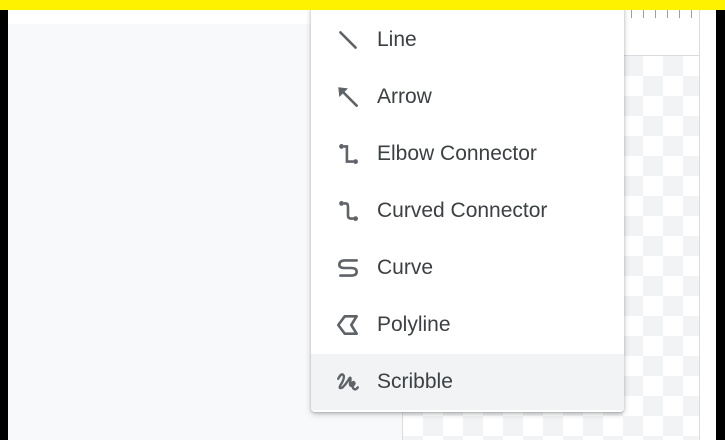 The width and height of the screenshot is (725, 440). Describe the element at coordinates (348, 154) in the screenshot. I see `elbow-connector-icon` at that location.